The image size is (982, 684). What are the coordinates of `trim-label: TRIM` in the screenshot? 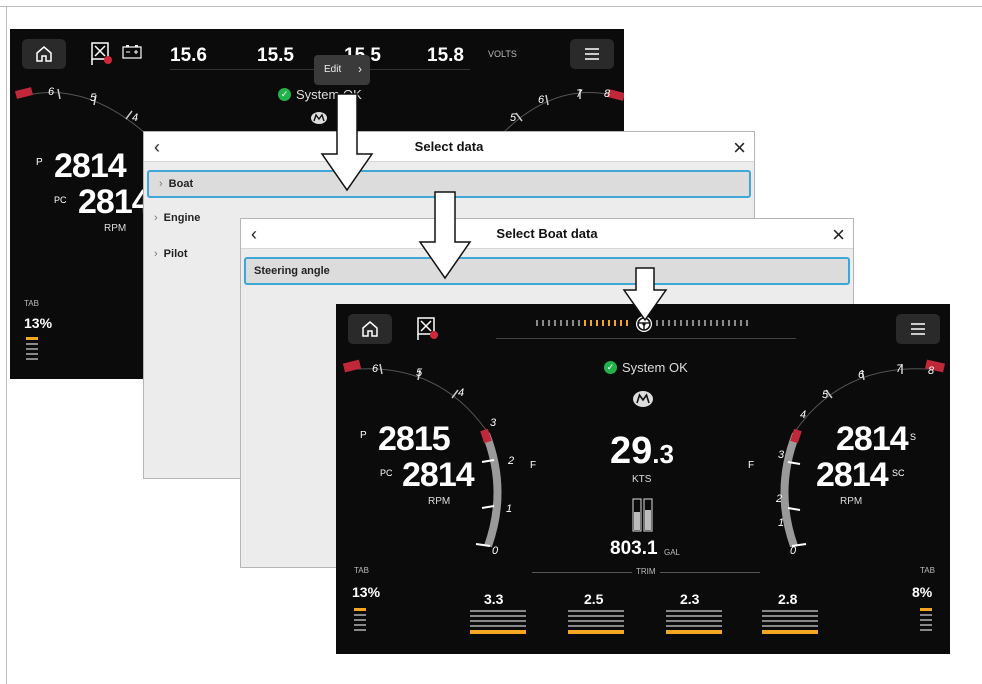 It's located at (646, 571).